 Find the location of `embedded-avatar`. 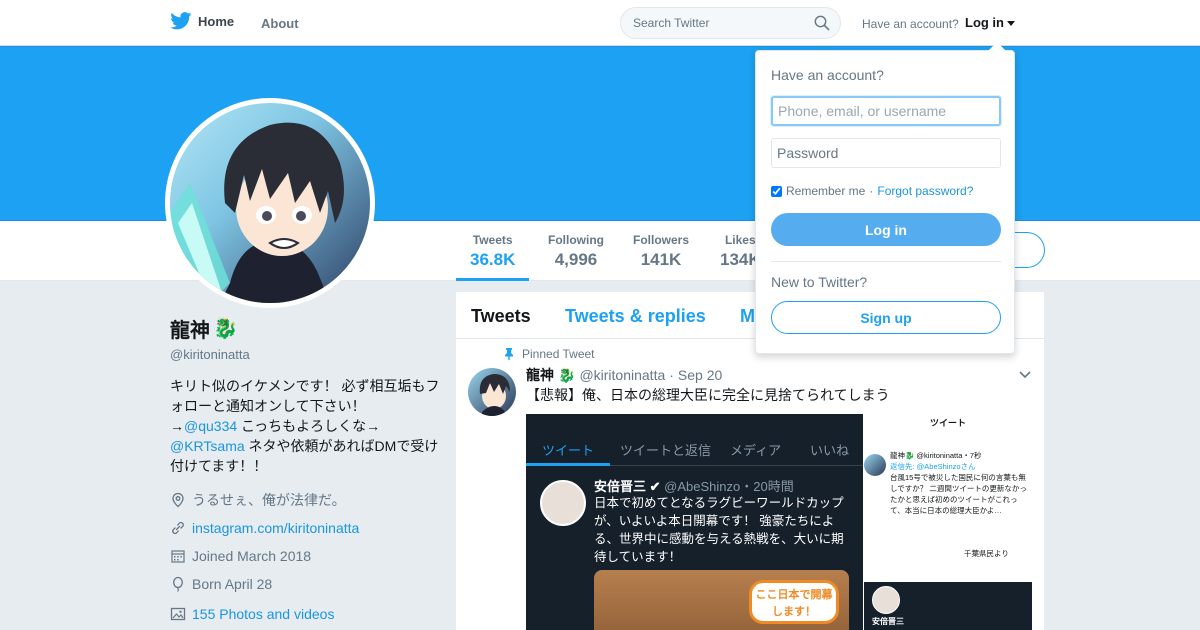

embedded-avatar is located at coordinates (563, 503).